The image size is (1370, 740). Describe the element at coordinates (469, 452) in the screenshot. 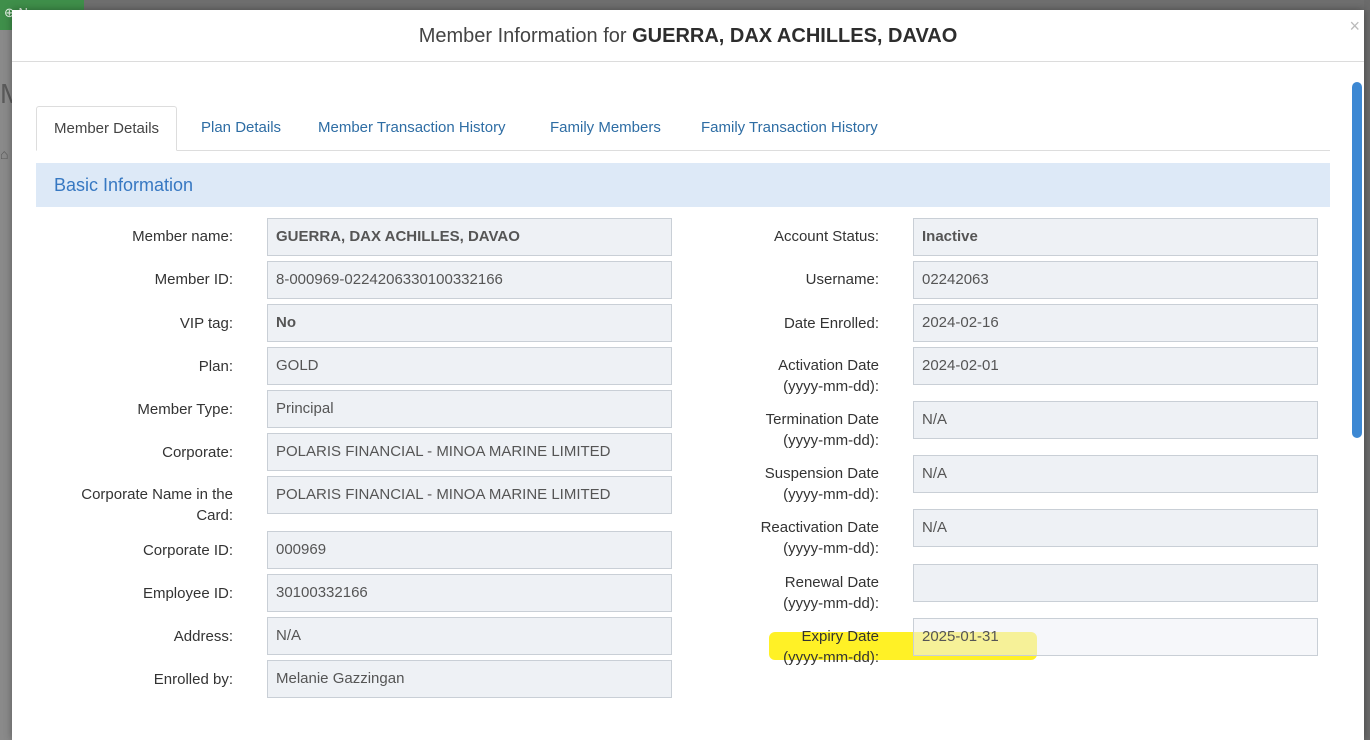

I see `field-corporate: POLARIS FINANCIAL - MINOA MARINE LIMITED` at that location.